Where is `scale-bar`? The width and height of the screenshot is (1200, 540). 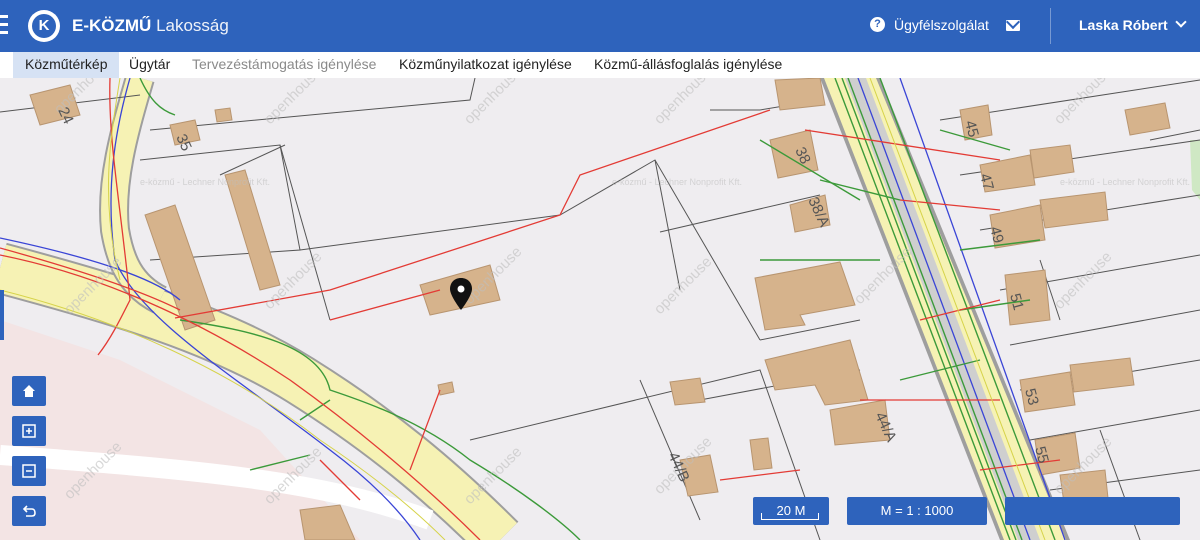
scale-bar is located at coordinates (790, 516).